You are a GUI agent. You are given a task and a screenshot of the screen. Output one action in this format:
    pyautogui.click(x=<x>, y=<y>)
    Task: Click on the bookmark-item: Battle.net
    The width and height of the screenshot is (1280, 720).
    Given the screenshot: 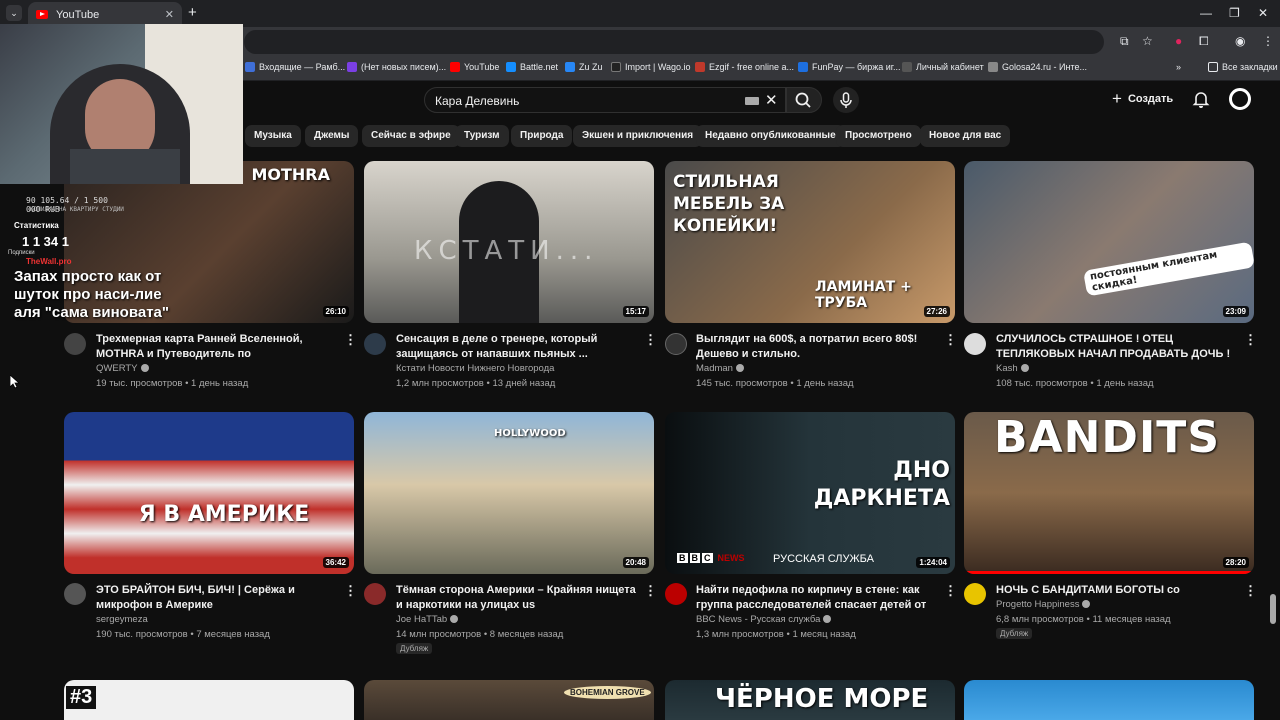 What is the action you would take?
    pyautogui.click(x=532, y=67)
    